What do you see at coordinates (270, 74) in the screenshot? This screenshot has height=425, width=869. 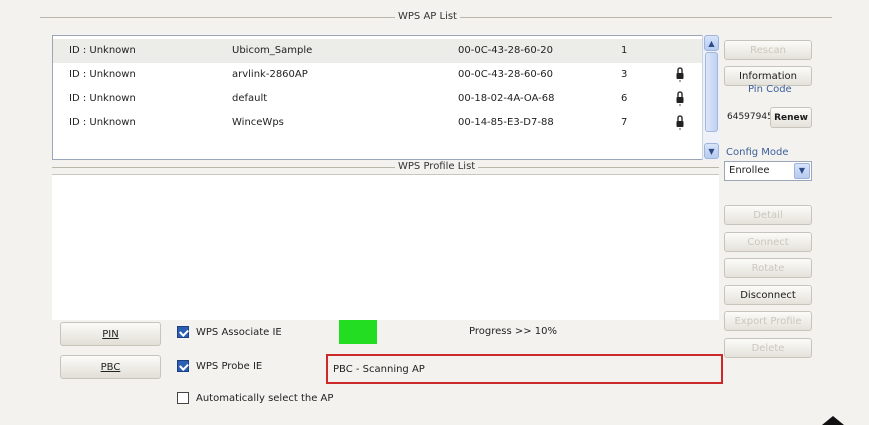 I see `ap-ssid: arvlink-2860AP` at bounding box center [270, 74].